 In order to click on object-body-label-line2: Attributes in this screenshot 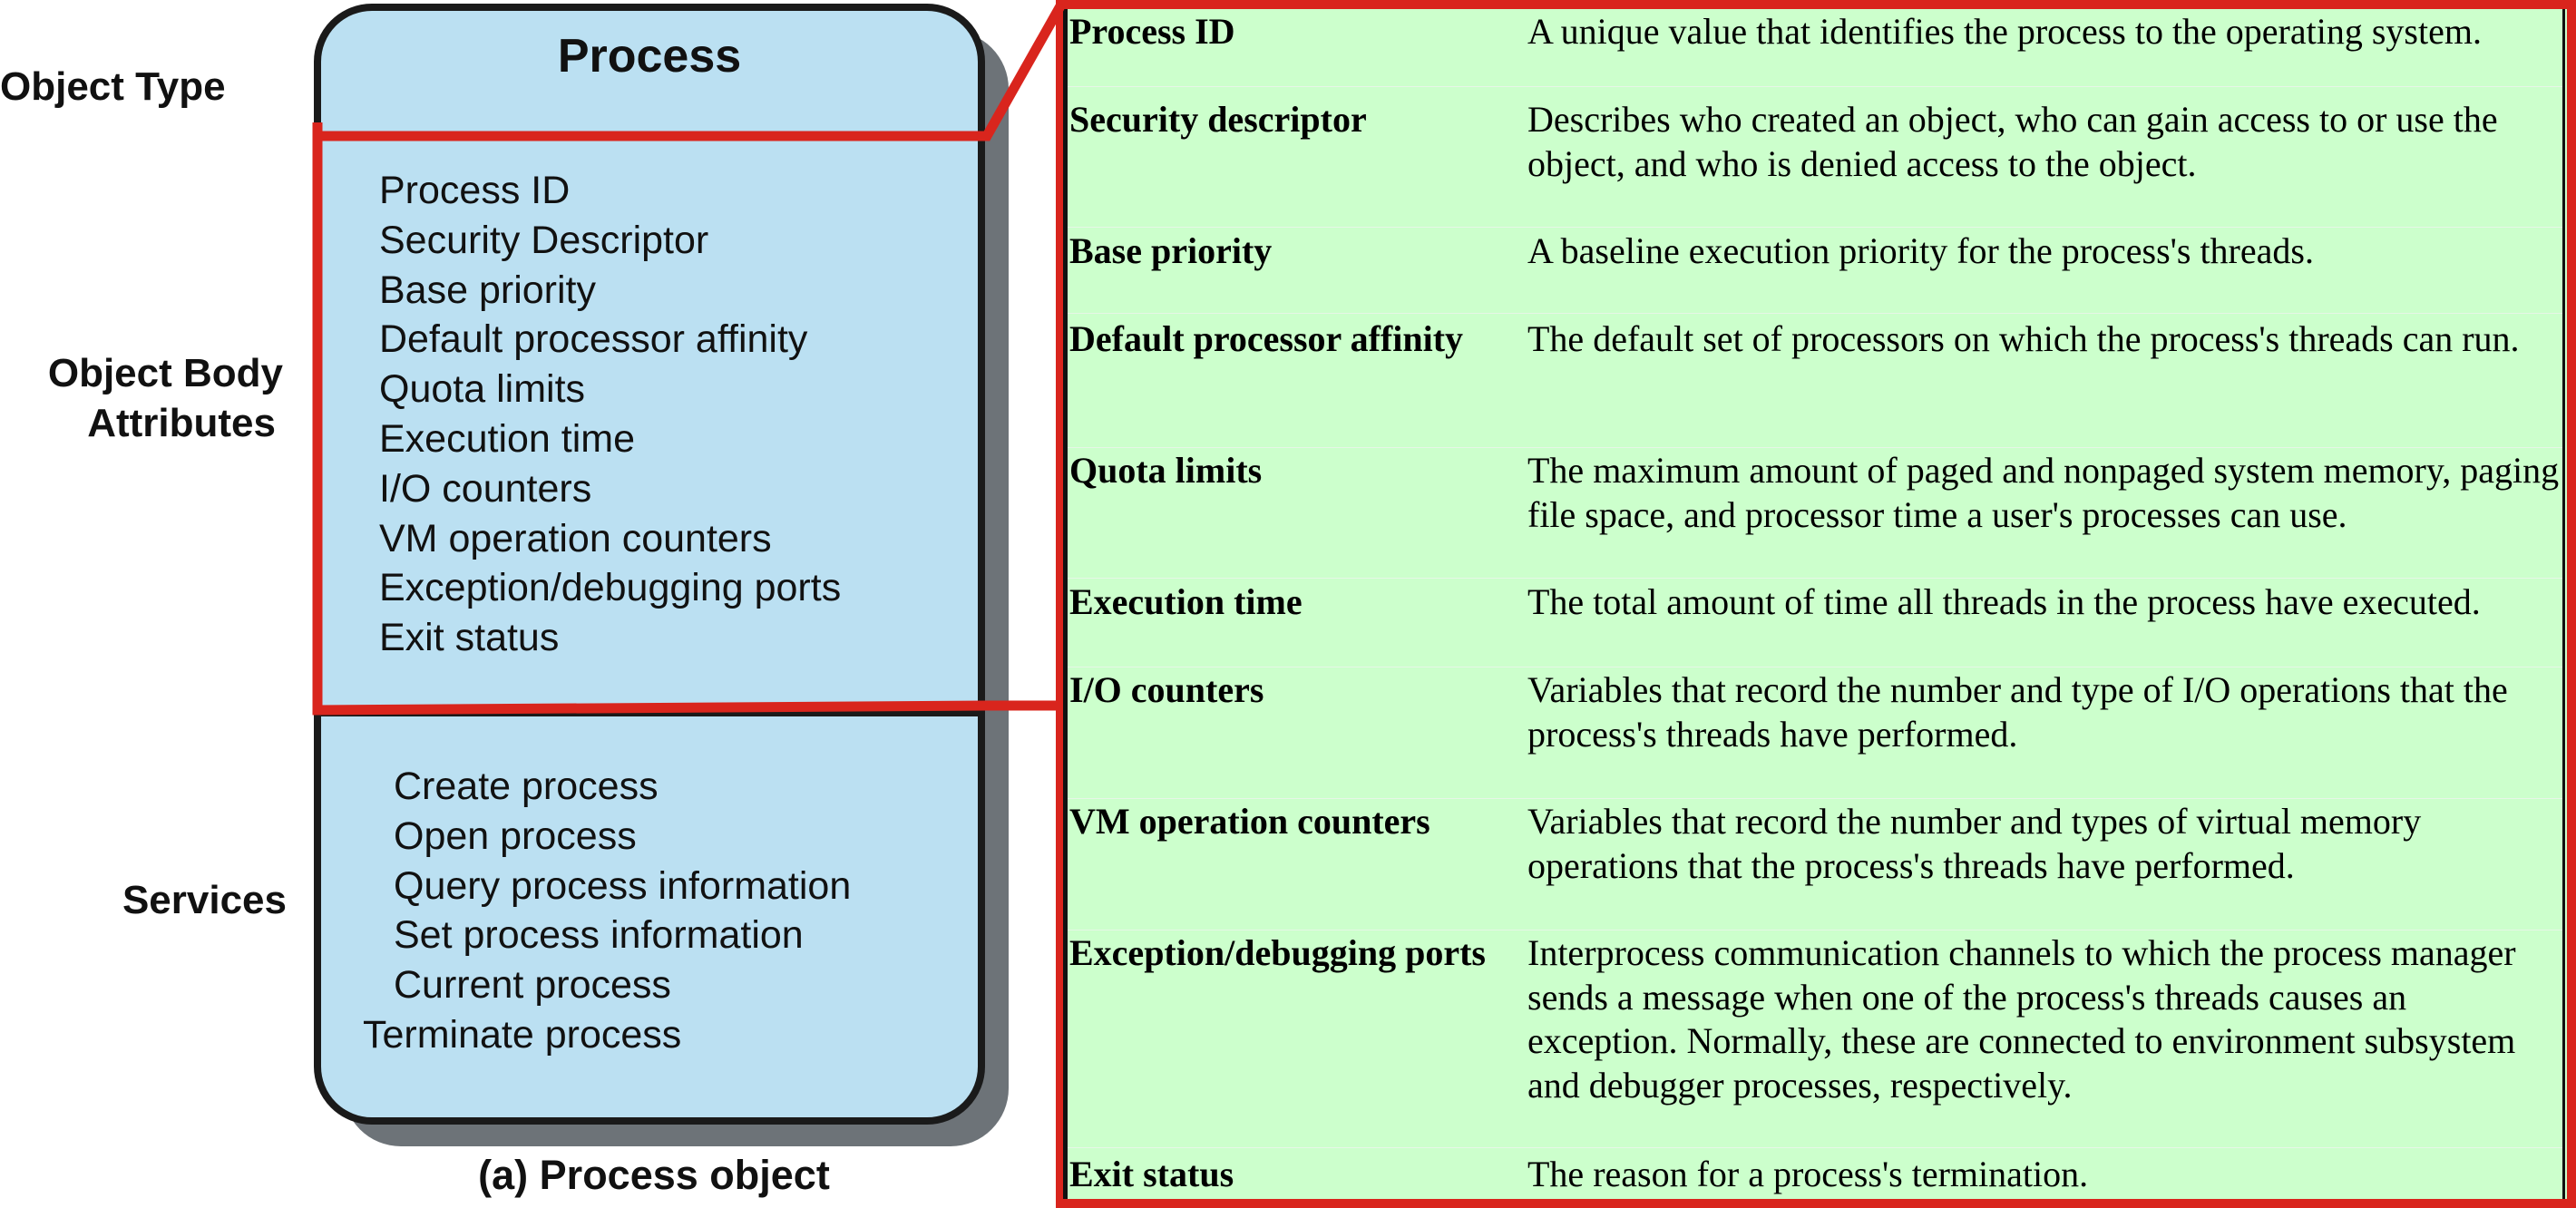, I will do `click(181, 423)`.